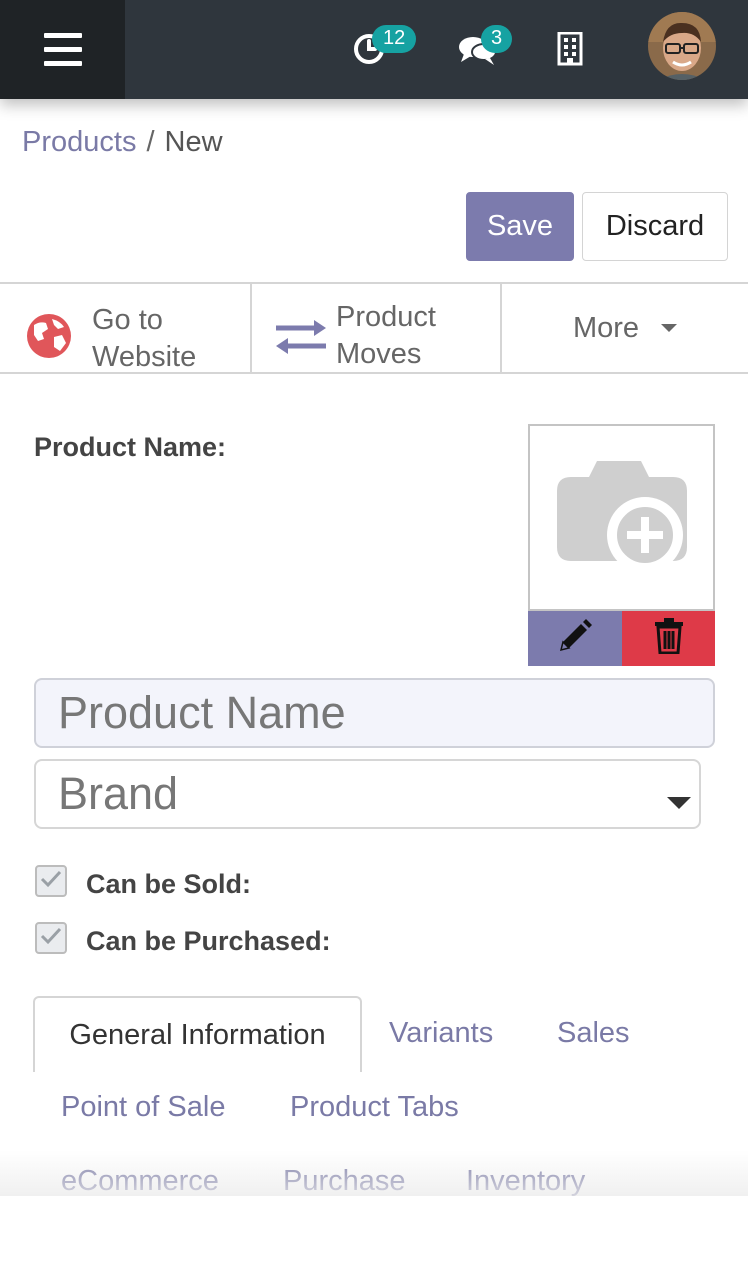 This screenshot has width=748, height=1280. I want to click on product-moves-line2: Moves, so click(379, 354).